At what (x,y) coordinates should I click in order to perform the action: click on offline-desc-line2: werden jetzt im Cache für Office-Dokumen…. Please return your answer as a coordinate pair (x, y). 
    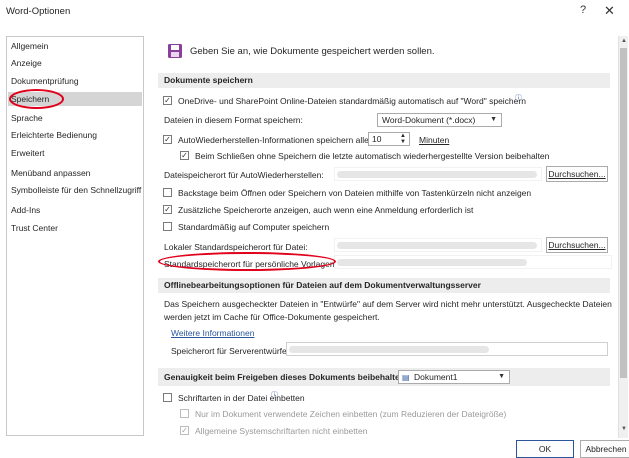
    Looking at the image, I should click on (272, 317).